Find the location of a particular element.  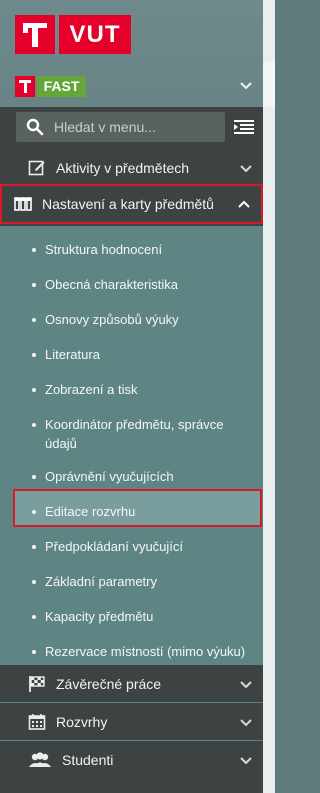

submenu-item: Koordinátor předmětu, správce údajů is located at coordinates (131, 436).